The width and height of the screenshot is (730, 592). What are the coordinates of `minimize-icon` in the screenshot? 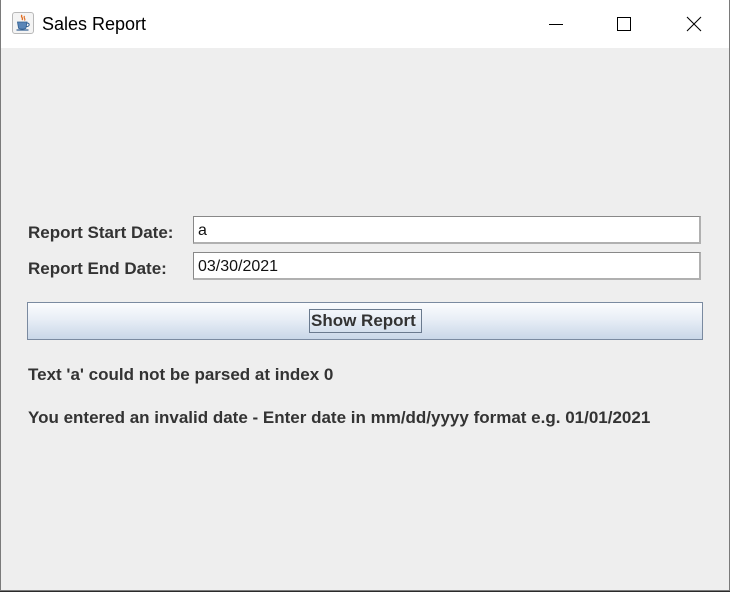 It's located at (556, 24).